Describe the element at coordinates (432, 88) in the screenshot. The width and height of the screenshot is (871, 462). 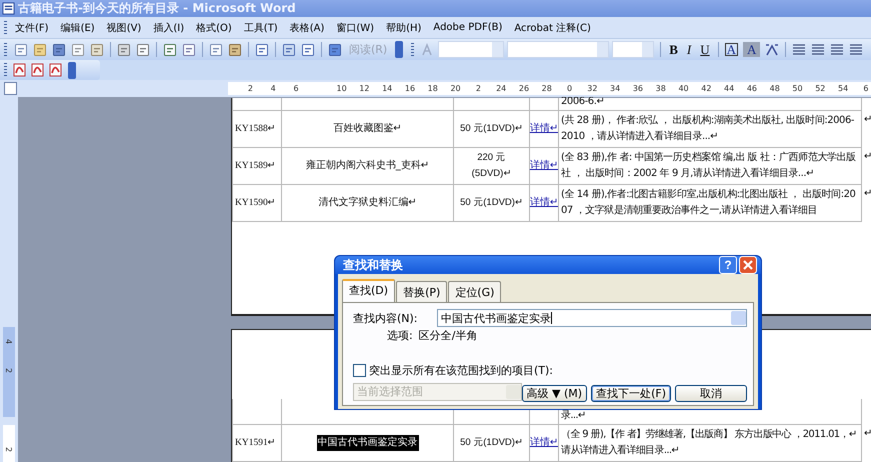
I see `ruler-number: 18` at that location.